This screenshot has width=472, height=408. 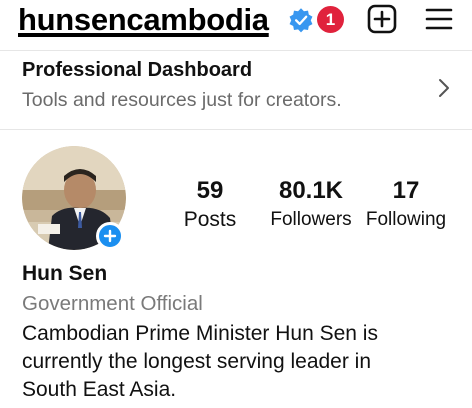 I want to click on plus-icon, so click(x=110, y=236).